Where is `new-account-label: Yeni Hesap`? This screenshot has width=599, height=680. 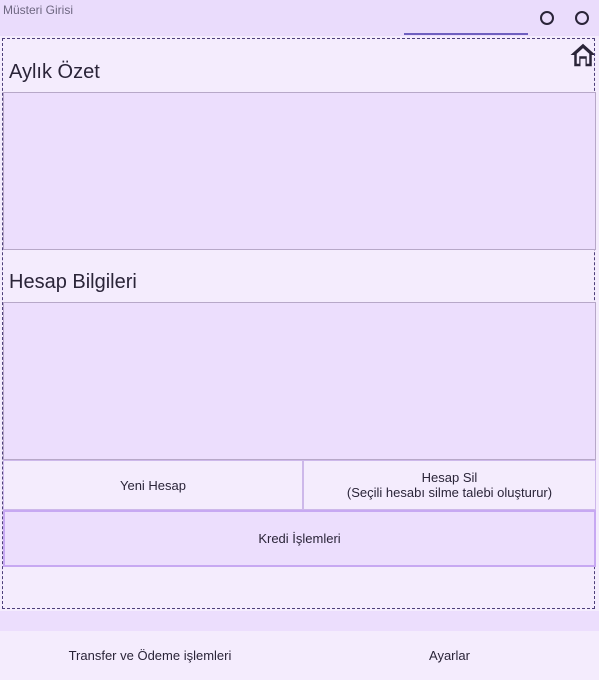 new-account-label: Yeni Hesap is located at coordinates (152, 485).